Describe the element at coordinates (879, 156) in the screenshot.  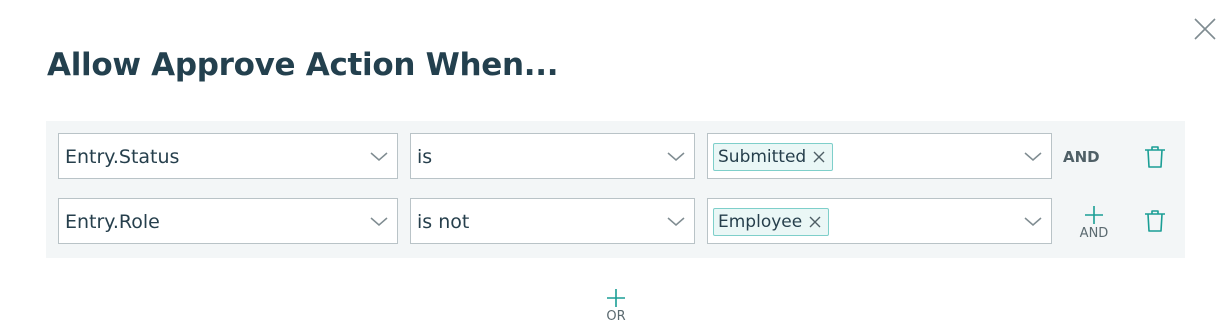
I see `value-select-row-1: Submitted` at that location.